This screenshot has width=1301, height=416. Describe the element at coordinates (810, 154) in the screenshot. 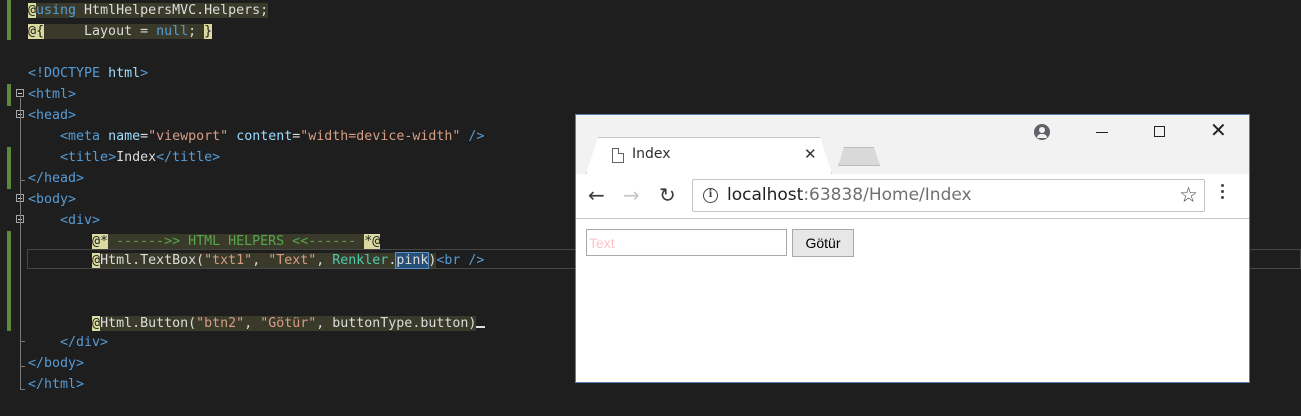

I see `tab-close-icon: ✕` at that location.